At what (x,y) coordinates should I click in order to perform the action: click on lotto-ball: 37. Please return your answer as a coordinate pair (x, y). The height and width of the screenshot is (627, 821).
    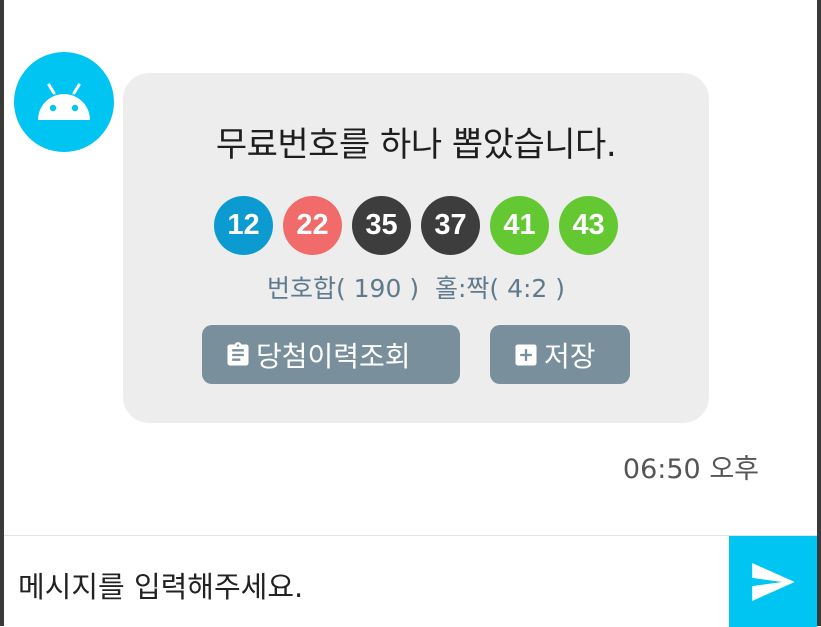
    Looking at the image, I should click on (450, 225).